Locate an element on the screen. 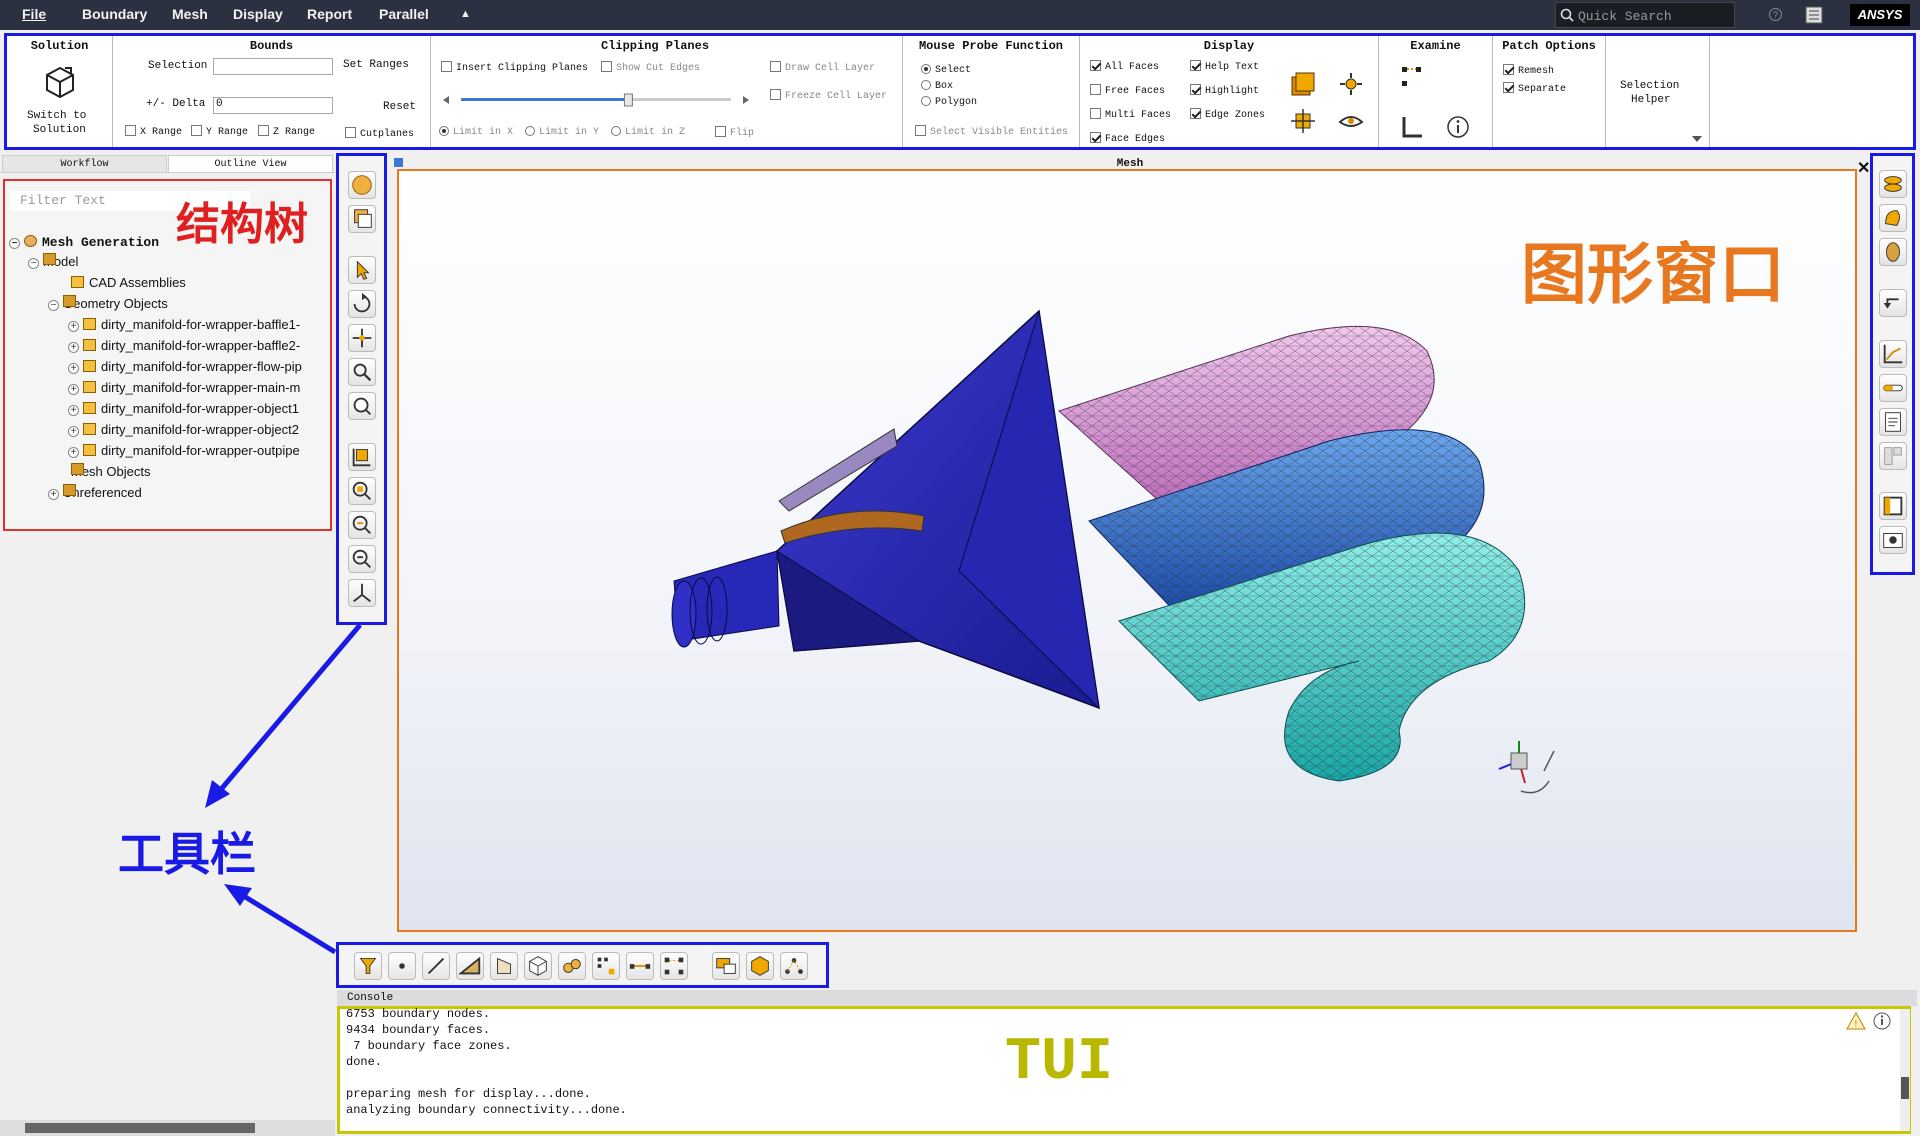 The width and height of the screenshot is (1920, 1136). face-icon is located at coordinates (504, 966).